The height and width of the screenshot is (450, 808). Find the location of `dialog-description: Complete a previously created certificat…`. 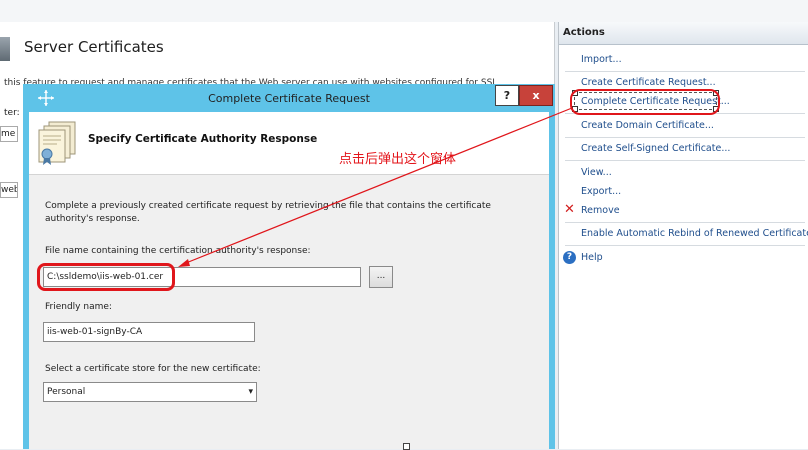

dialog-description: Complete a previously created certificat… is located at coordinates (268, 212).